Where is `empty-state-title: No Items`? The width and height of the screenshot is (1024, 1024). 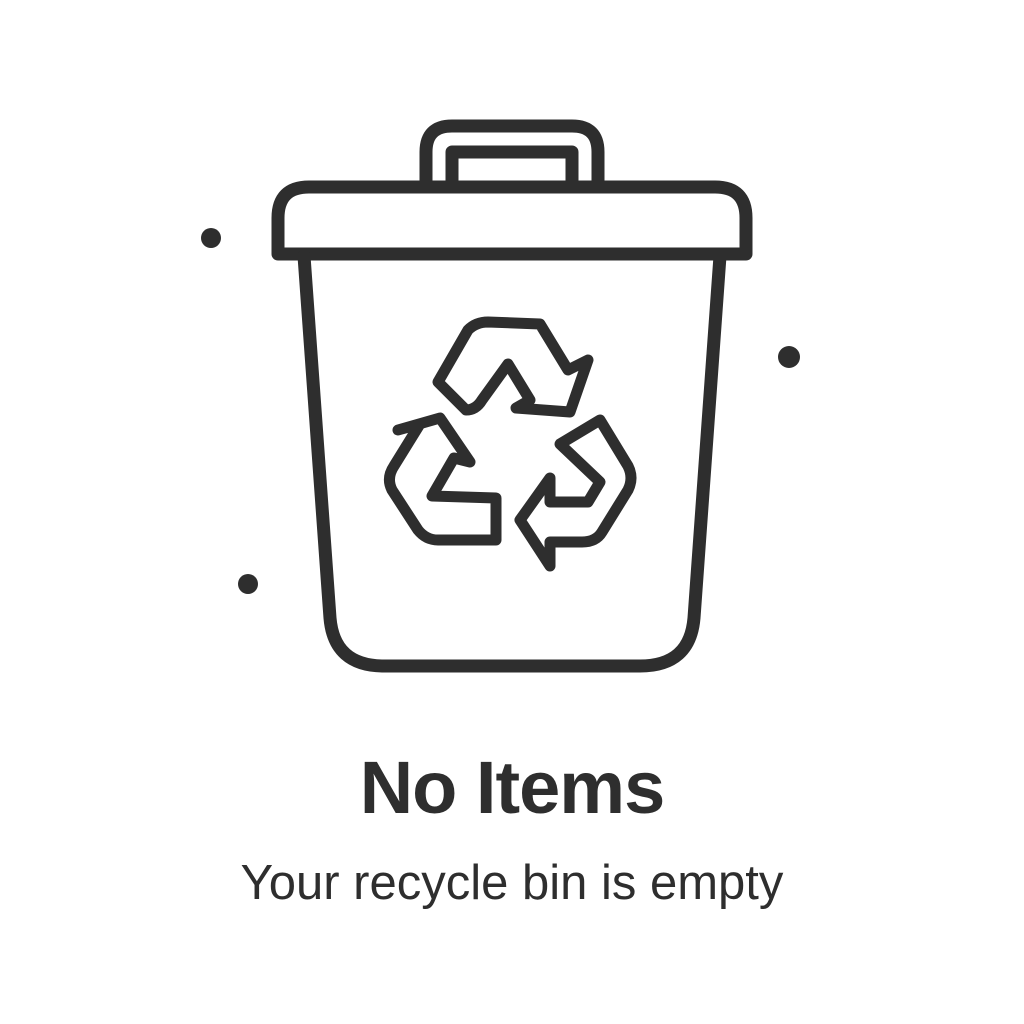 empty-state-title: No Items is located at coordinates (512, 787).